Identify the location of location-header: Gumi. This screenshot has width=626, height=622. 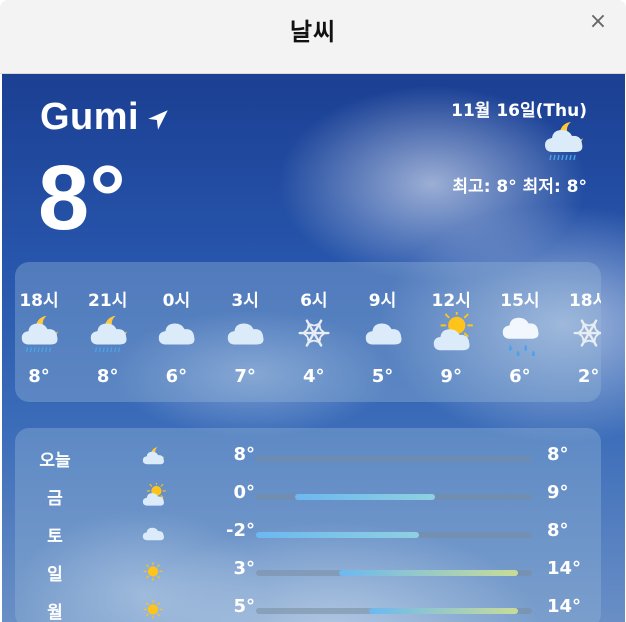
(105, 117).